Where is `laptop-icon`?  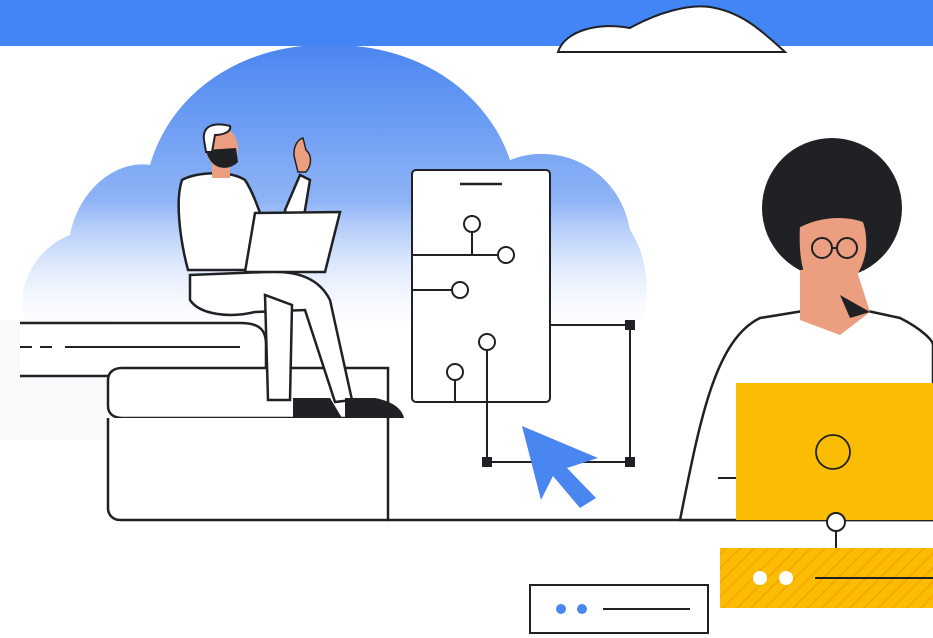 laptop-icon is located at coordinates (292, 242).